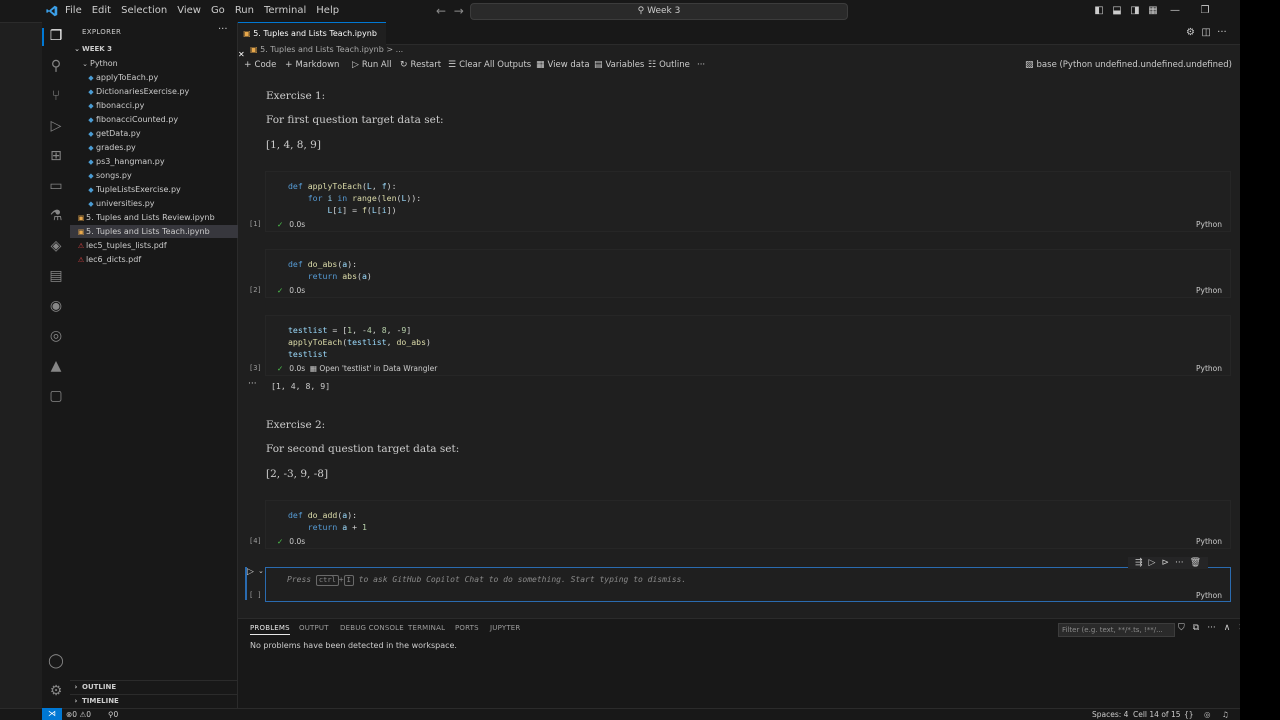 The height and width of the screenshot is (720, 1280). What do you see at coordinates (161, 189) in the screenshot?
I see `file-item: ◆ TupleListsExercise.py` at bounding box center [161, 189].